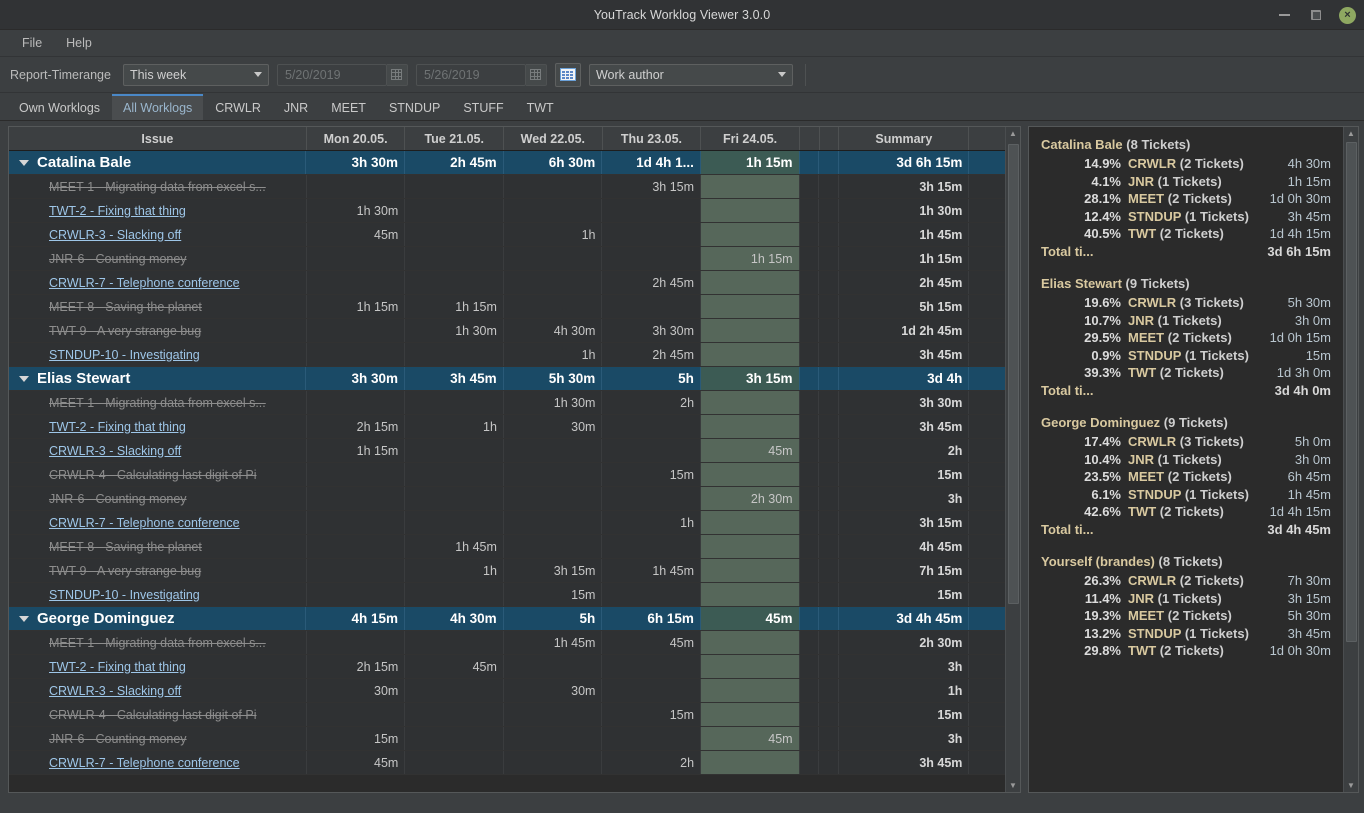  I want to click on summary-cell: 4h 45m, so click(904, 546).